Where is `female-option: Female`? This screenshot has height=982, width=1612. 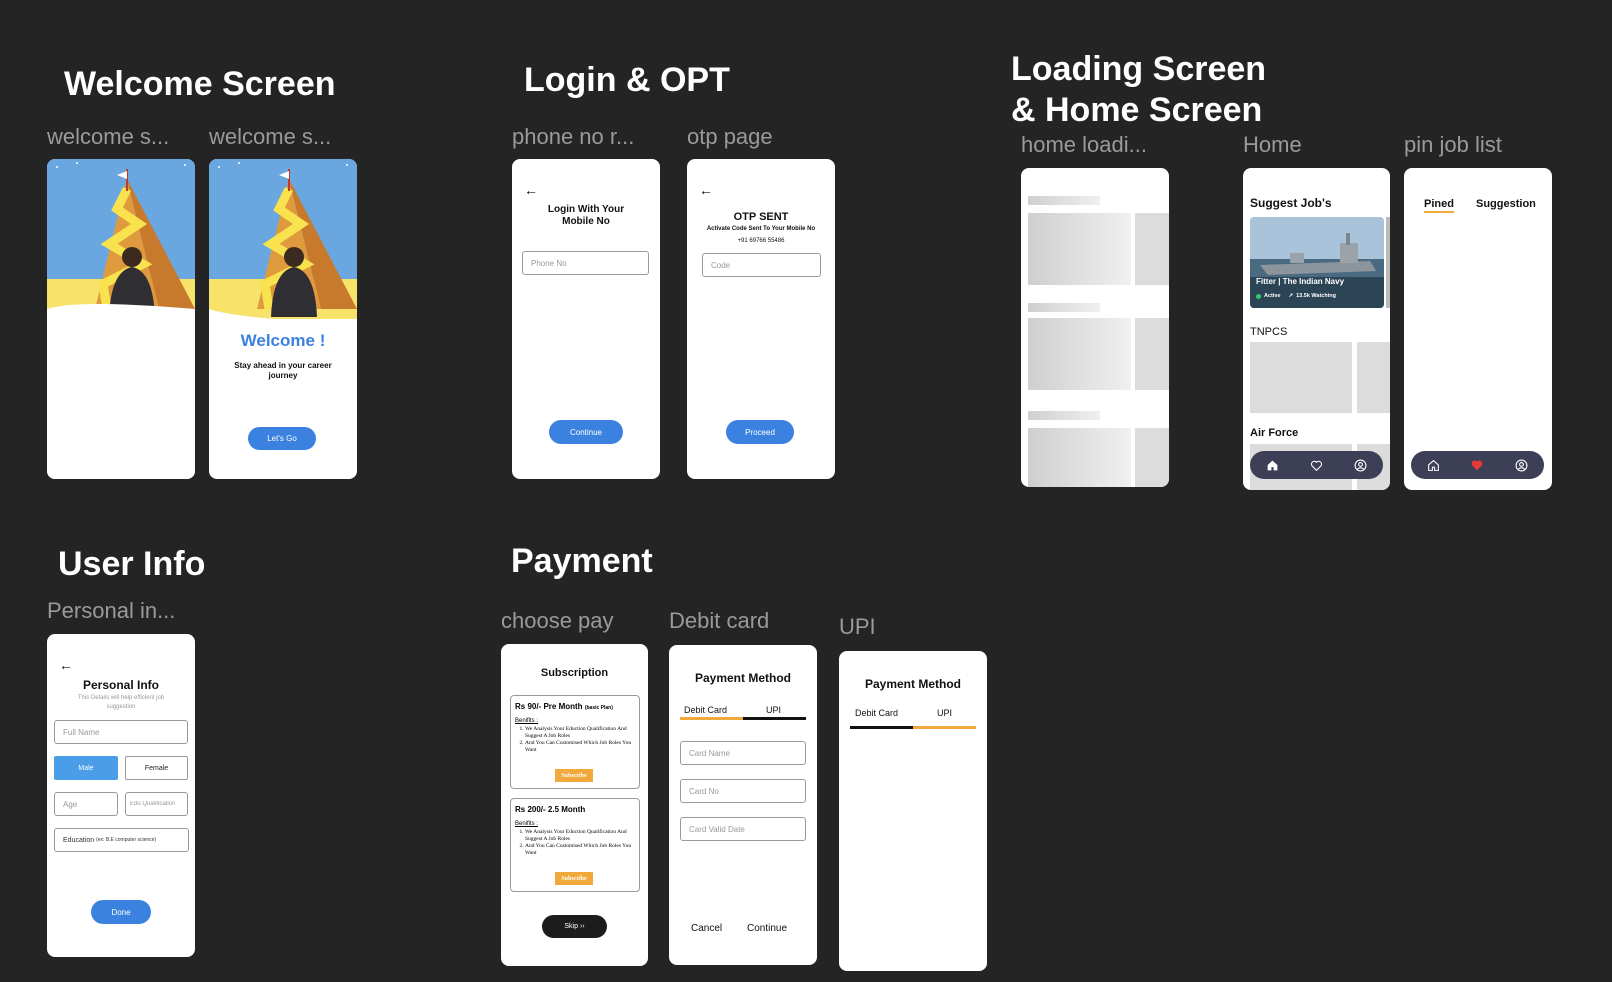 female-option: Female is located at coordinates (156, 768).